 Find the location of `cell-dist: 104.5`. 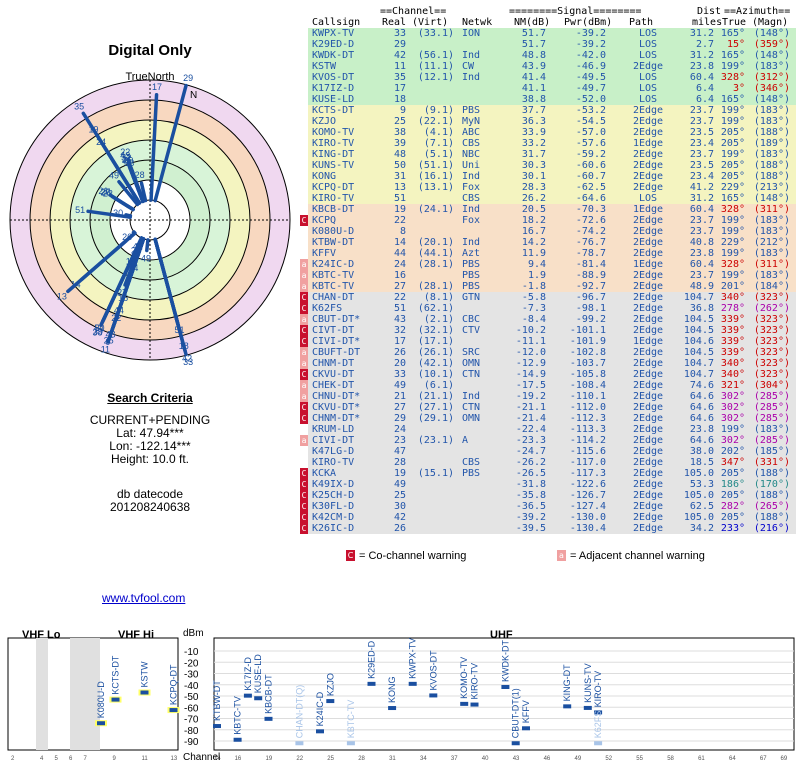

cell-dist: 104.5 is located at coordinates (698, 319).